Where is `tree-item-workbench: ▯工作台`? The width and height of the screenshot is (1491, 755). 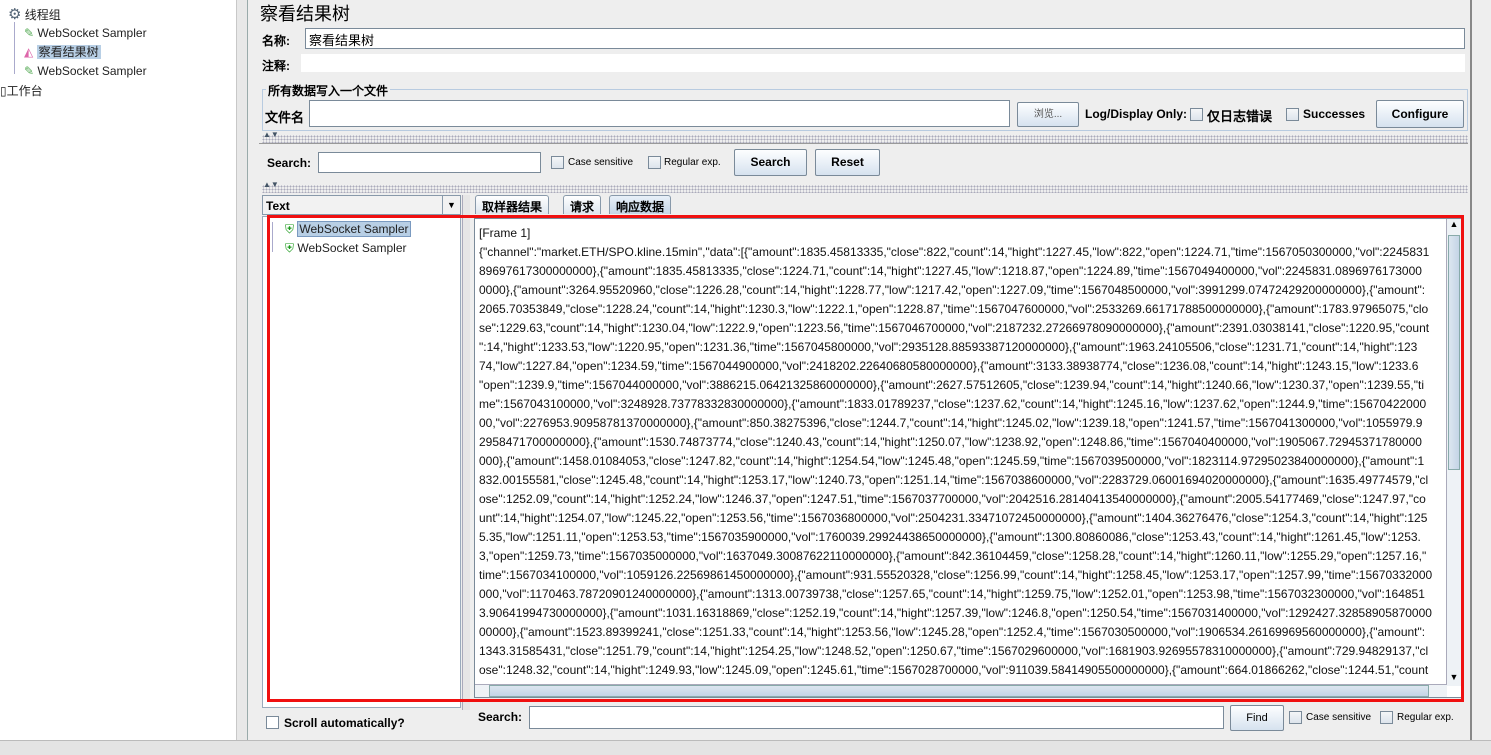 tree-item-workbench: ▯工作台 is located at coordinates (21, 91).